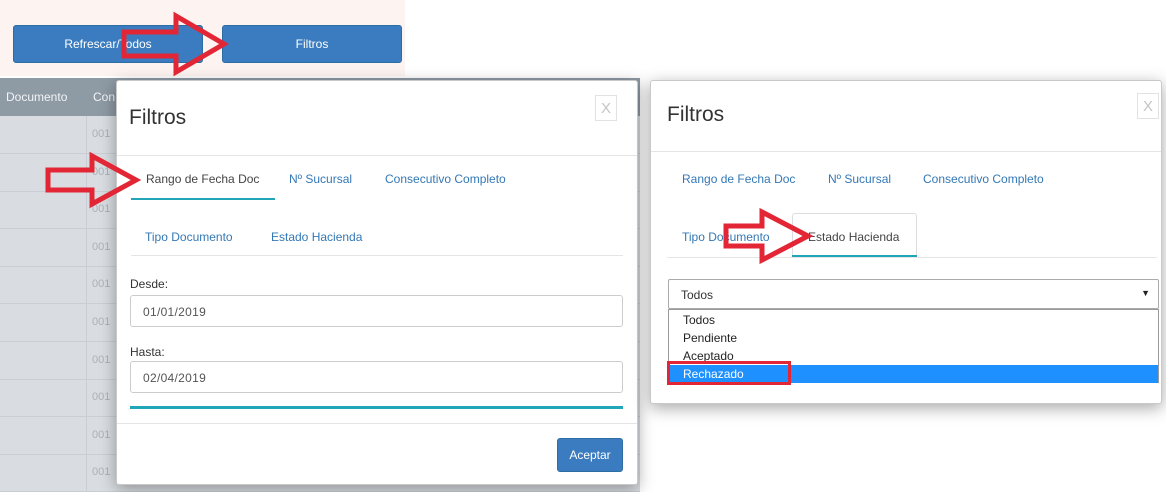  Describe the element at coordinates (913, 338) in the screenshot. I see `option-pendiente: Pendiente` at that location.